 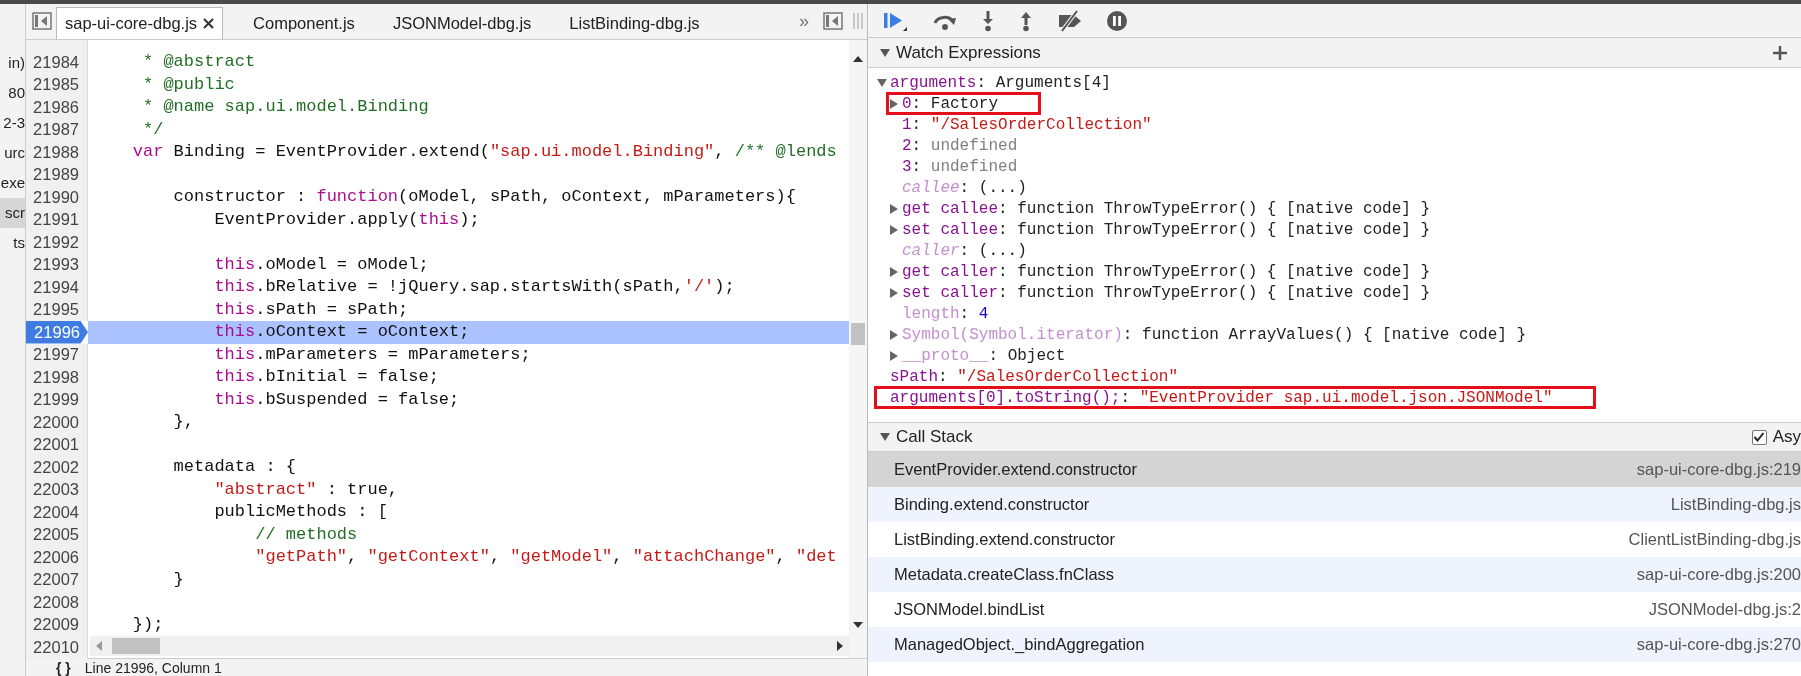 I want to click on watch-entry: get caller: function ThrowTypeError() { [native code] }, so click(x=1166, y=271).